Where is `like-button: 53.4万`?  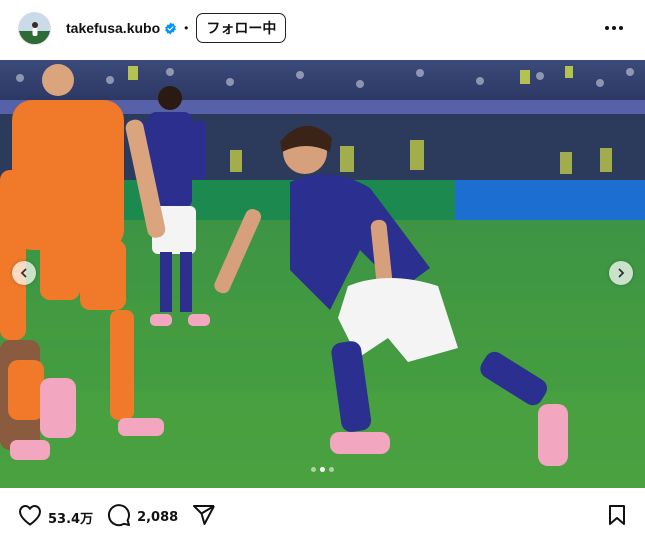 like-button: 53.4万 is located at coordinates (55, 517).